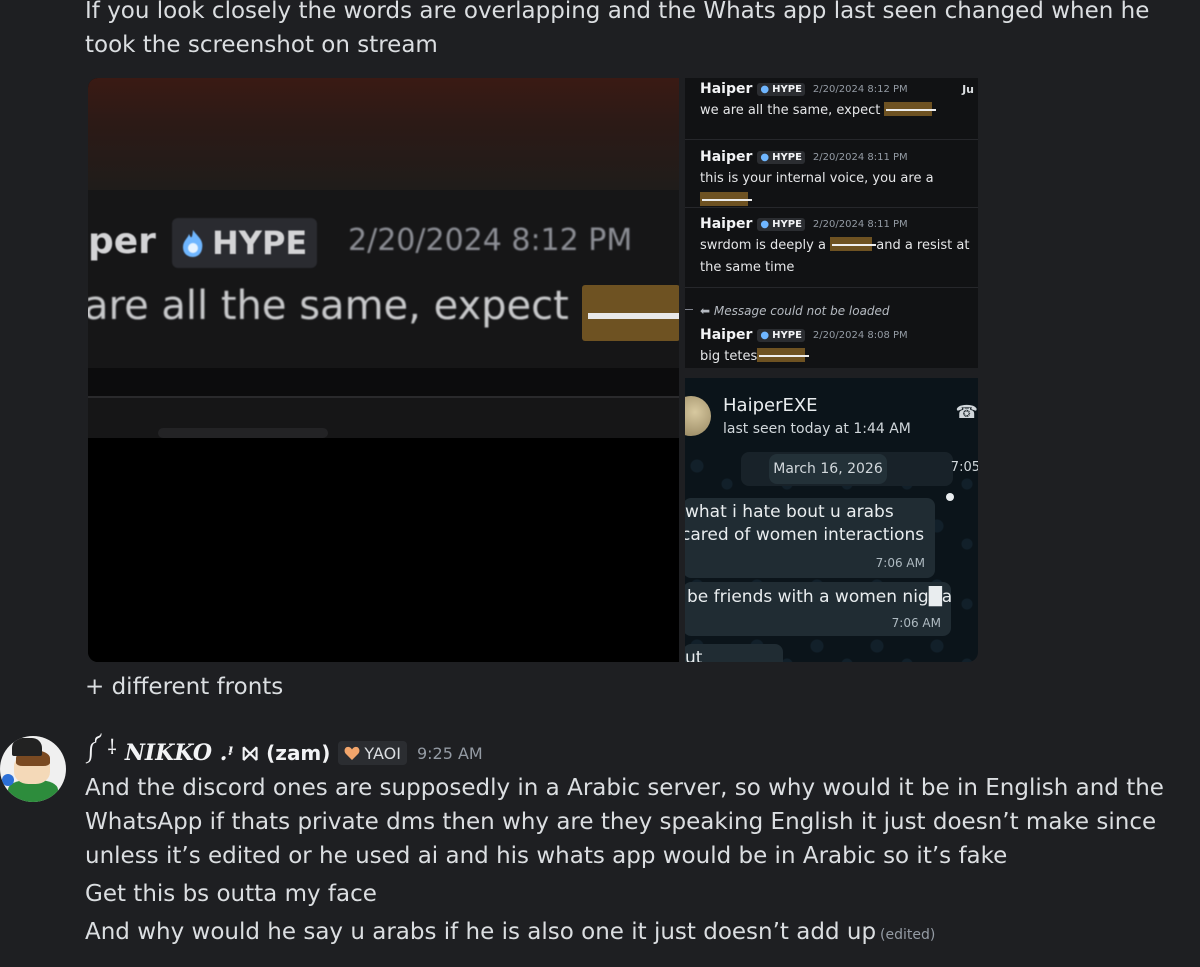  I want to click on discord-message-body: we are all the same, expect, so click(836, 111).